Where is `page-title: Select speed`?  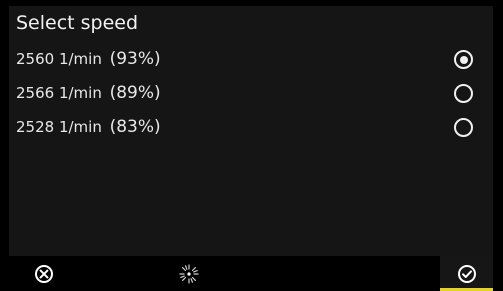 page-title: Select speed is located at coordinates (77, 23).